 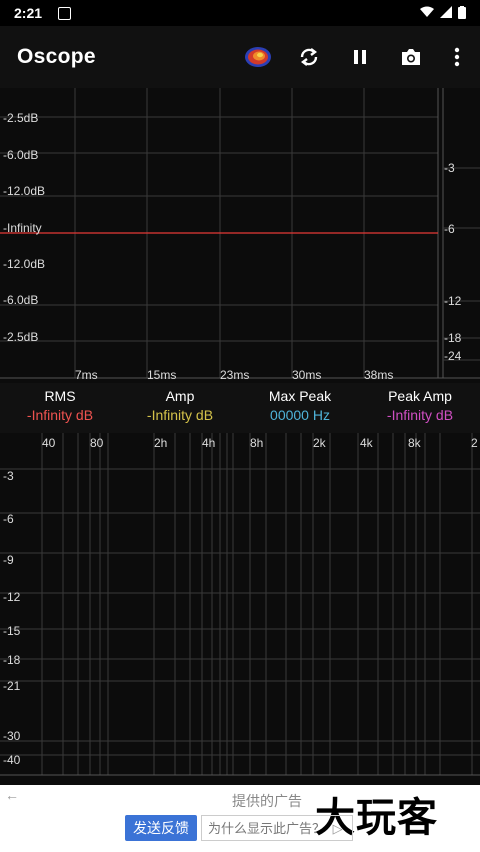 What do you see at coordinates (8, 560) in the screenshot?
I see `spectrum-y-label: -9` at bounding box center [8, 560].